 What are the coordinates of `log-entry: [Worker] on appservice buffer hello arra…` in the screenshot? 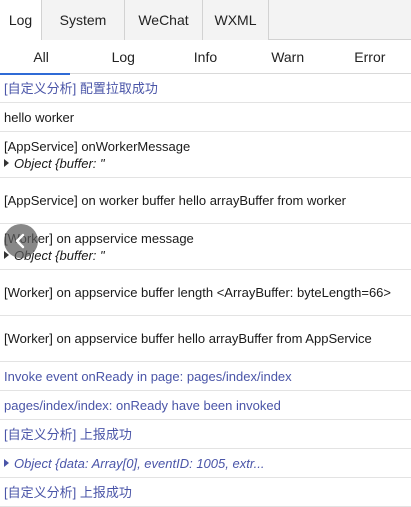 It's located at (205, 339).